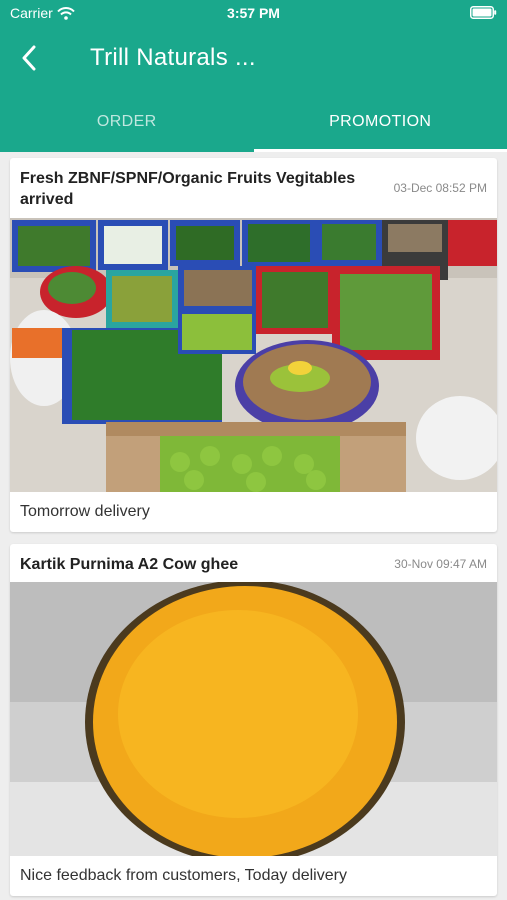 This screenshot has height=900, width=507. I want to click on battery-icon, so click(483, 14).